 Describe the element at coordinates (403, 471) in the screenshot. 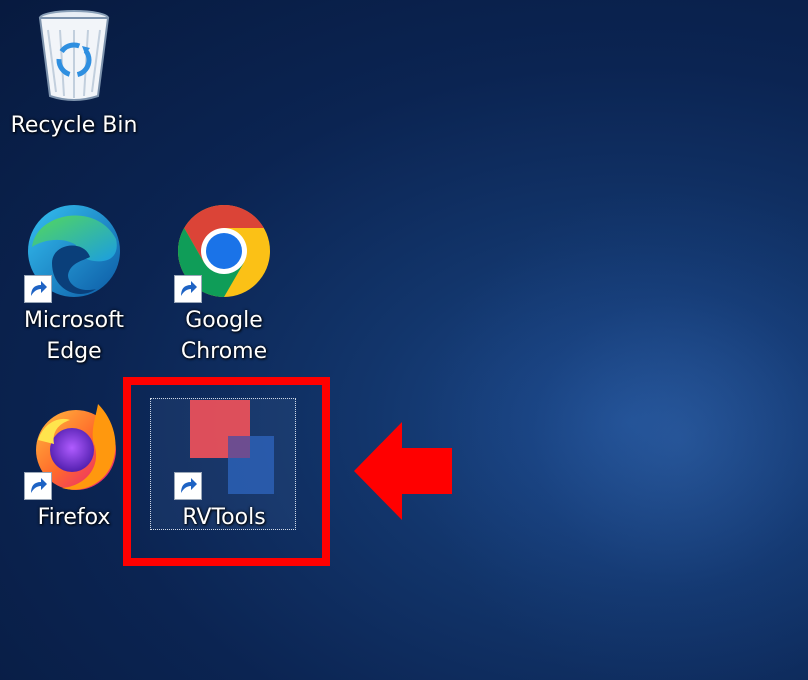

I see `left-arrow-icon` at that location.